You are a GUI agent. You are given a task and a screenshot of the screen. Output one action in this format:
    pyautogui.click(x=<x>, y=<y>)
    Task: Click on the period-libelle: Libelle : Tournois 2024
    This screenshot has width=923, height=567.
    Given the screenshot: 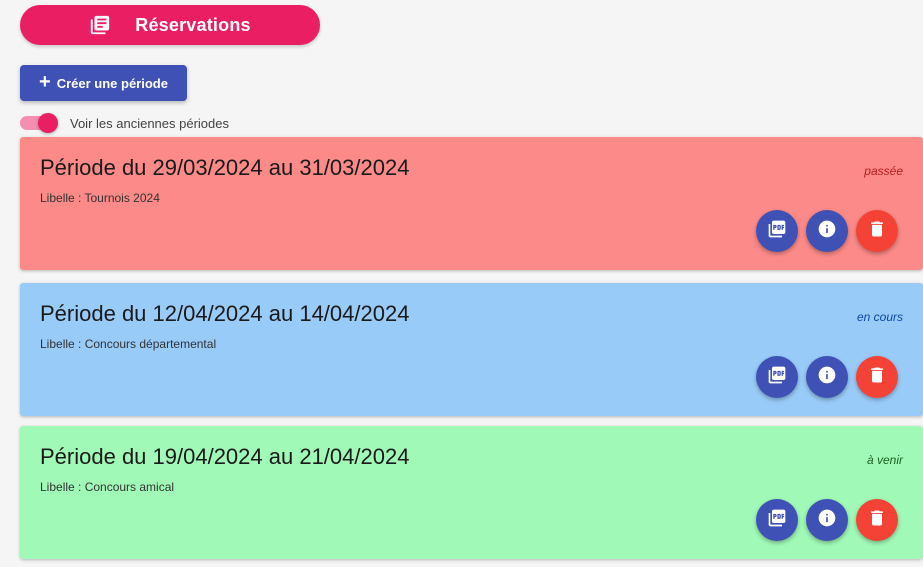 What is the action you would take?
    pyautogui.click(x=100, y=198)
    